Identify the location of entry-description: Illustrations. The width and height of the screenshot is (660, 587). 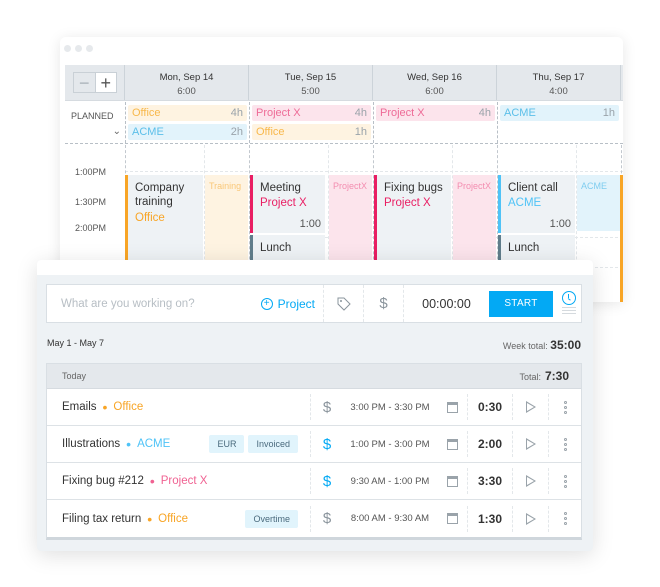
(91, 444).